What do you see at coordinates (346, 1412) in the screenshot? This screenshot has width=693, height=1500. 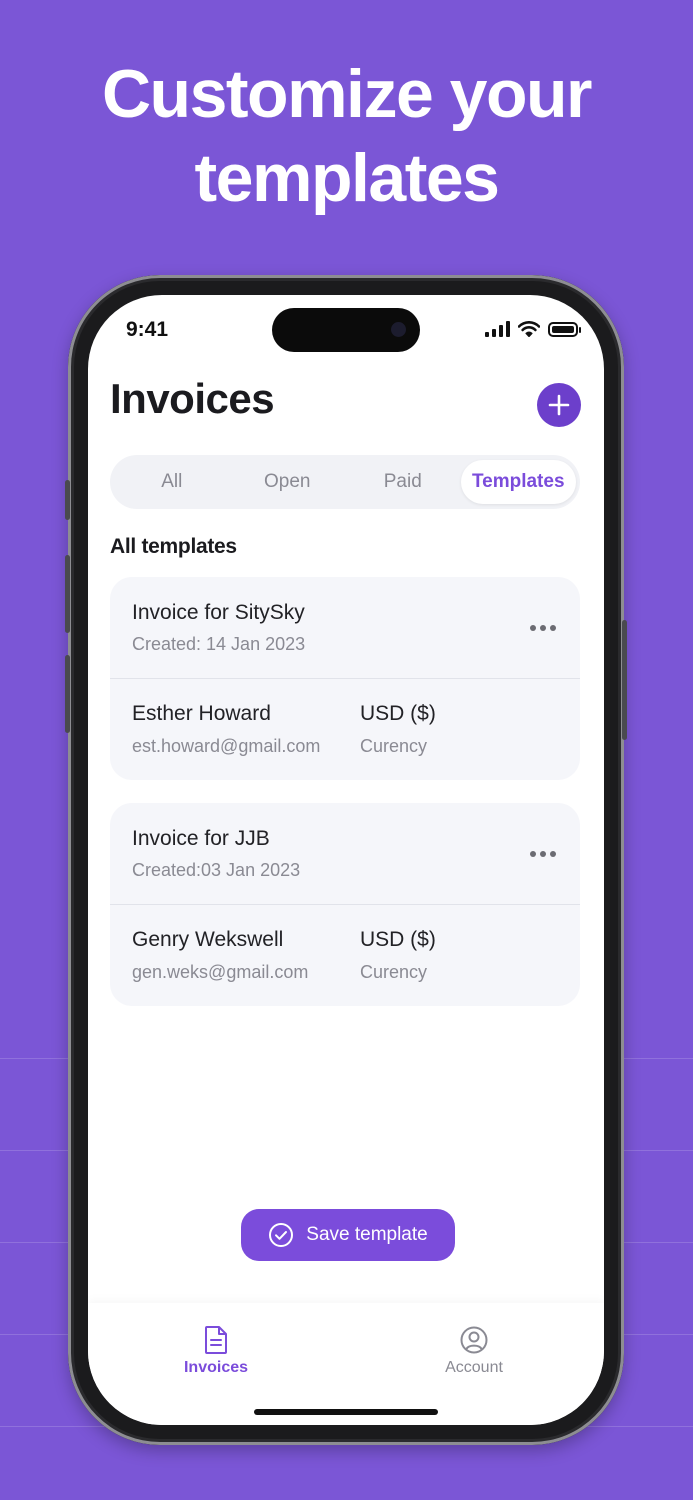 I see `home-indicator` at bounding box center [346, 1412].